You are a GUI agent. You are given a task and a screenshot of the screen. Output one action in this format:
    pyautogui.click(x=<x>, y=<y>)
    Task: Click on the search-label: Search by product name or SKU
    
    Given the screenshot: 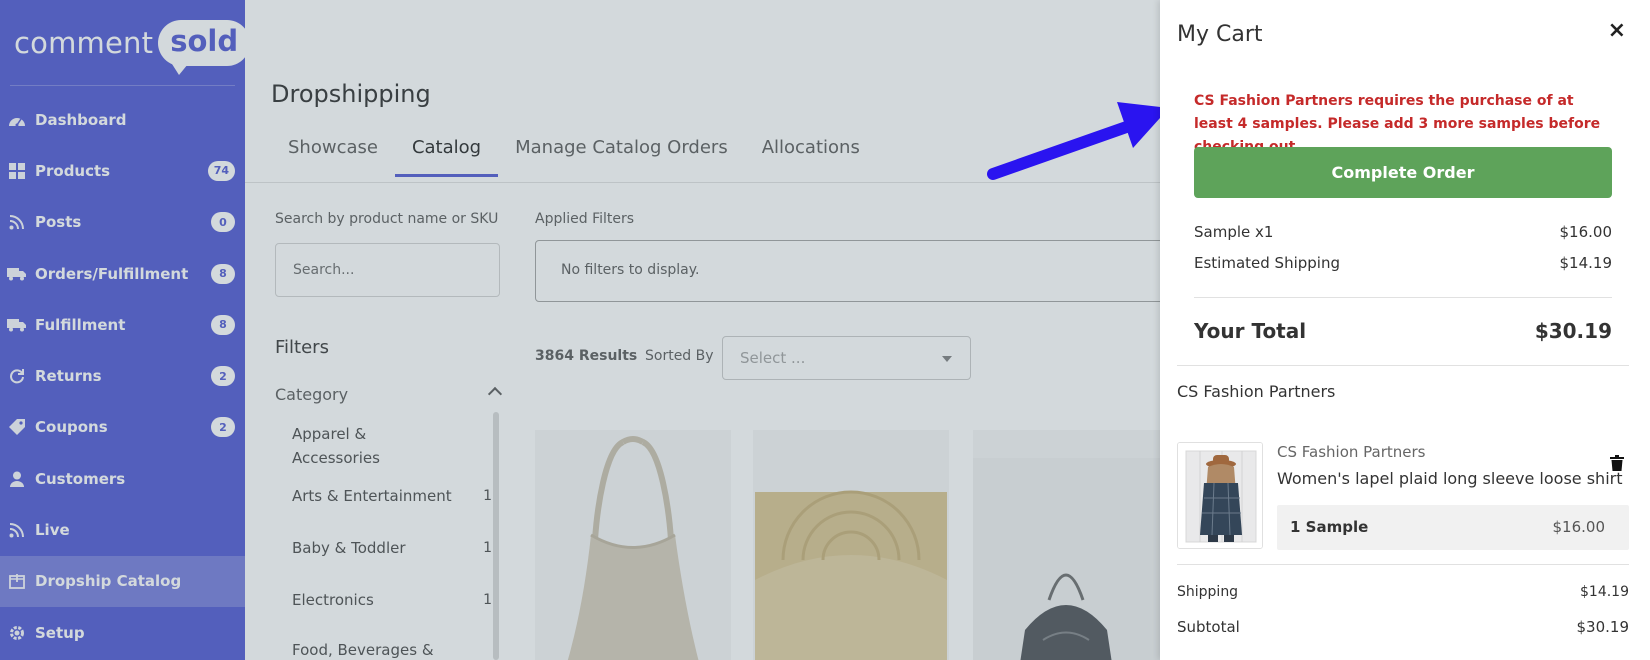 What is the action you would take?
    pyautogui.click(x=387, y=219)
    